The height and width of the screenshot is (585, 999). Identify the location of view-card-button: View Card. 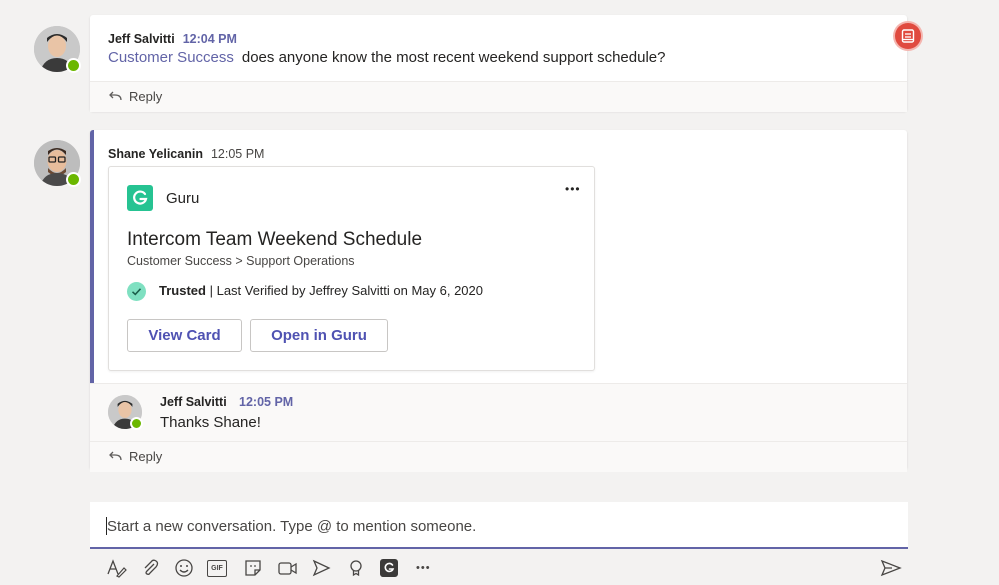
(184, 335).